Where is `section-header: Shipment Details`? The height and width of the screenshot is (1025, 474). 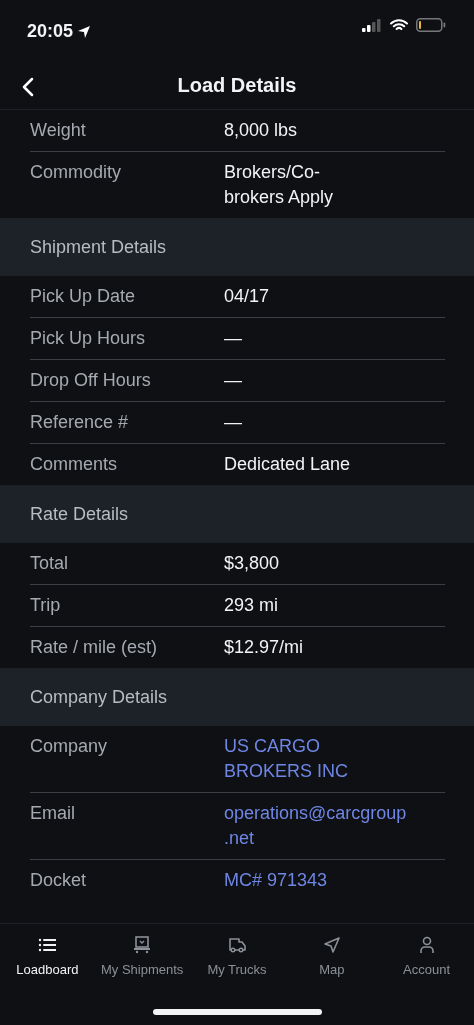
section-header: Shipment Details is located at coordinates (98, 247).